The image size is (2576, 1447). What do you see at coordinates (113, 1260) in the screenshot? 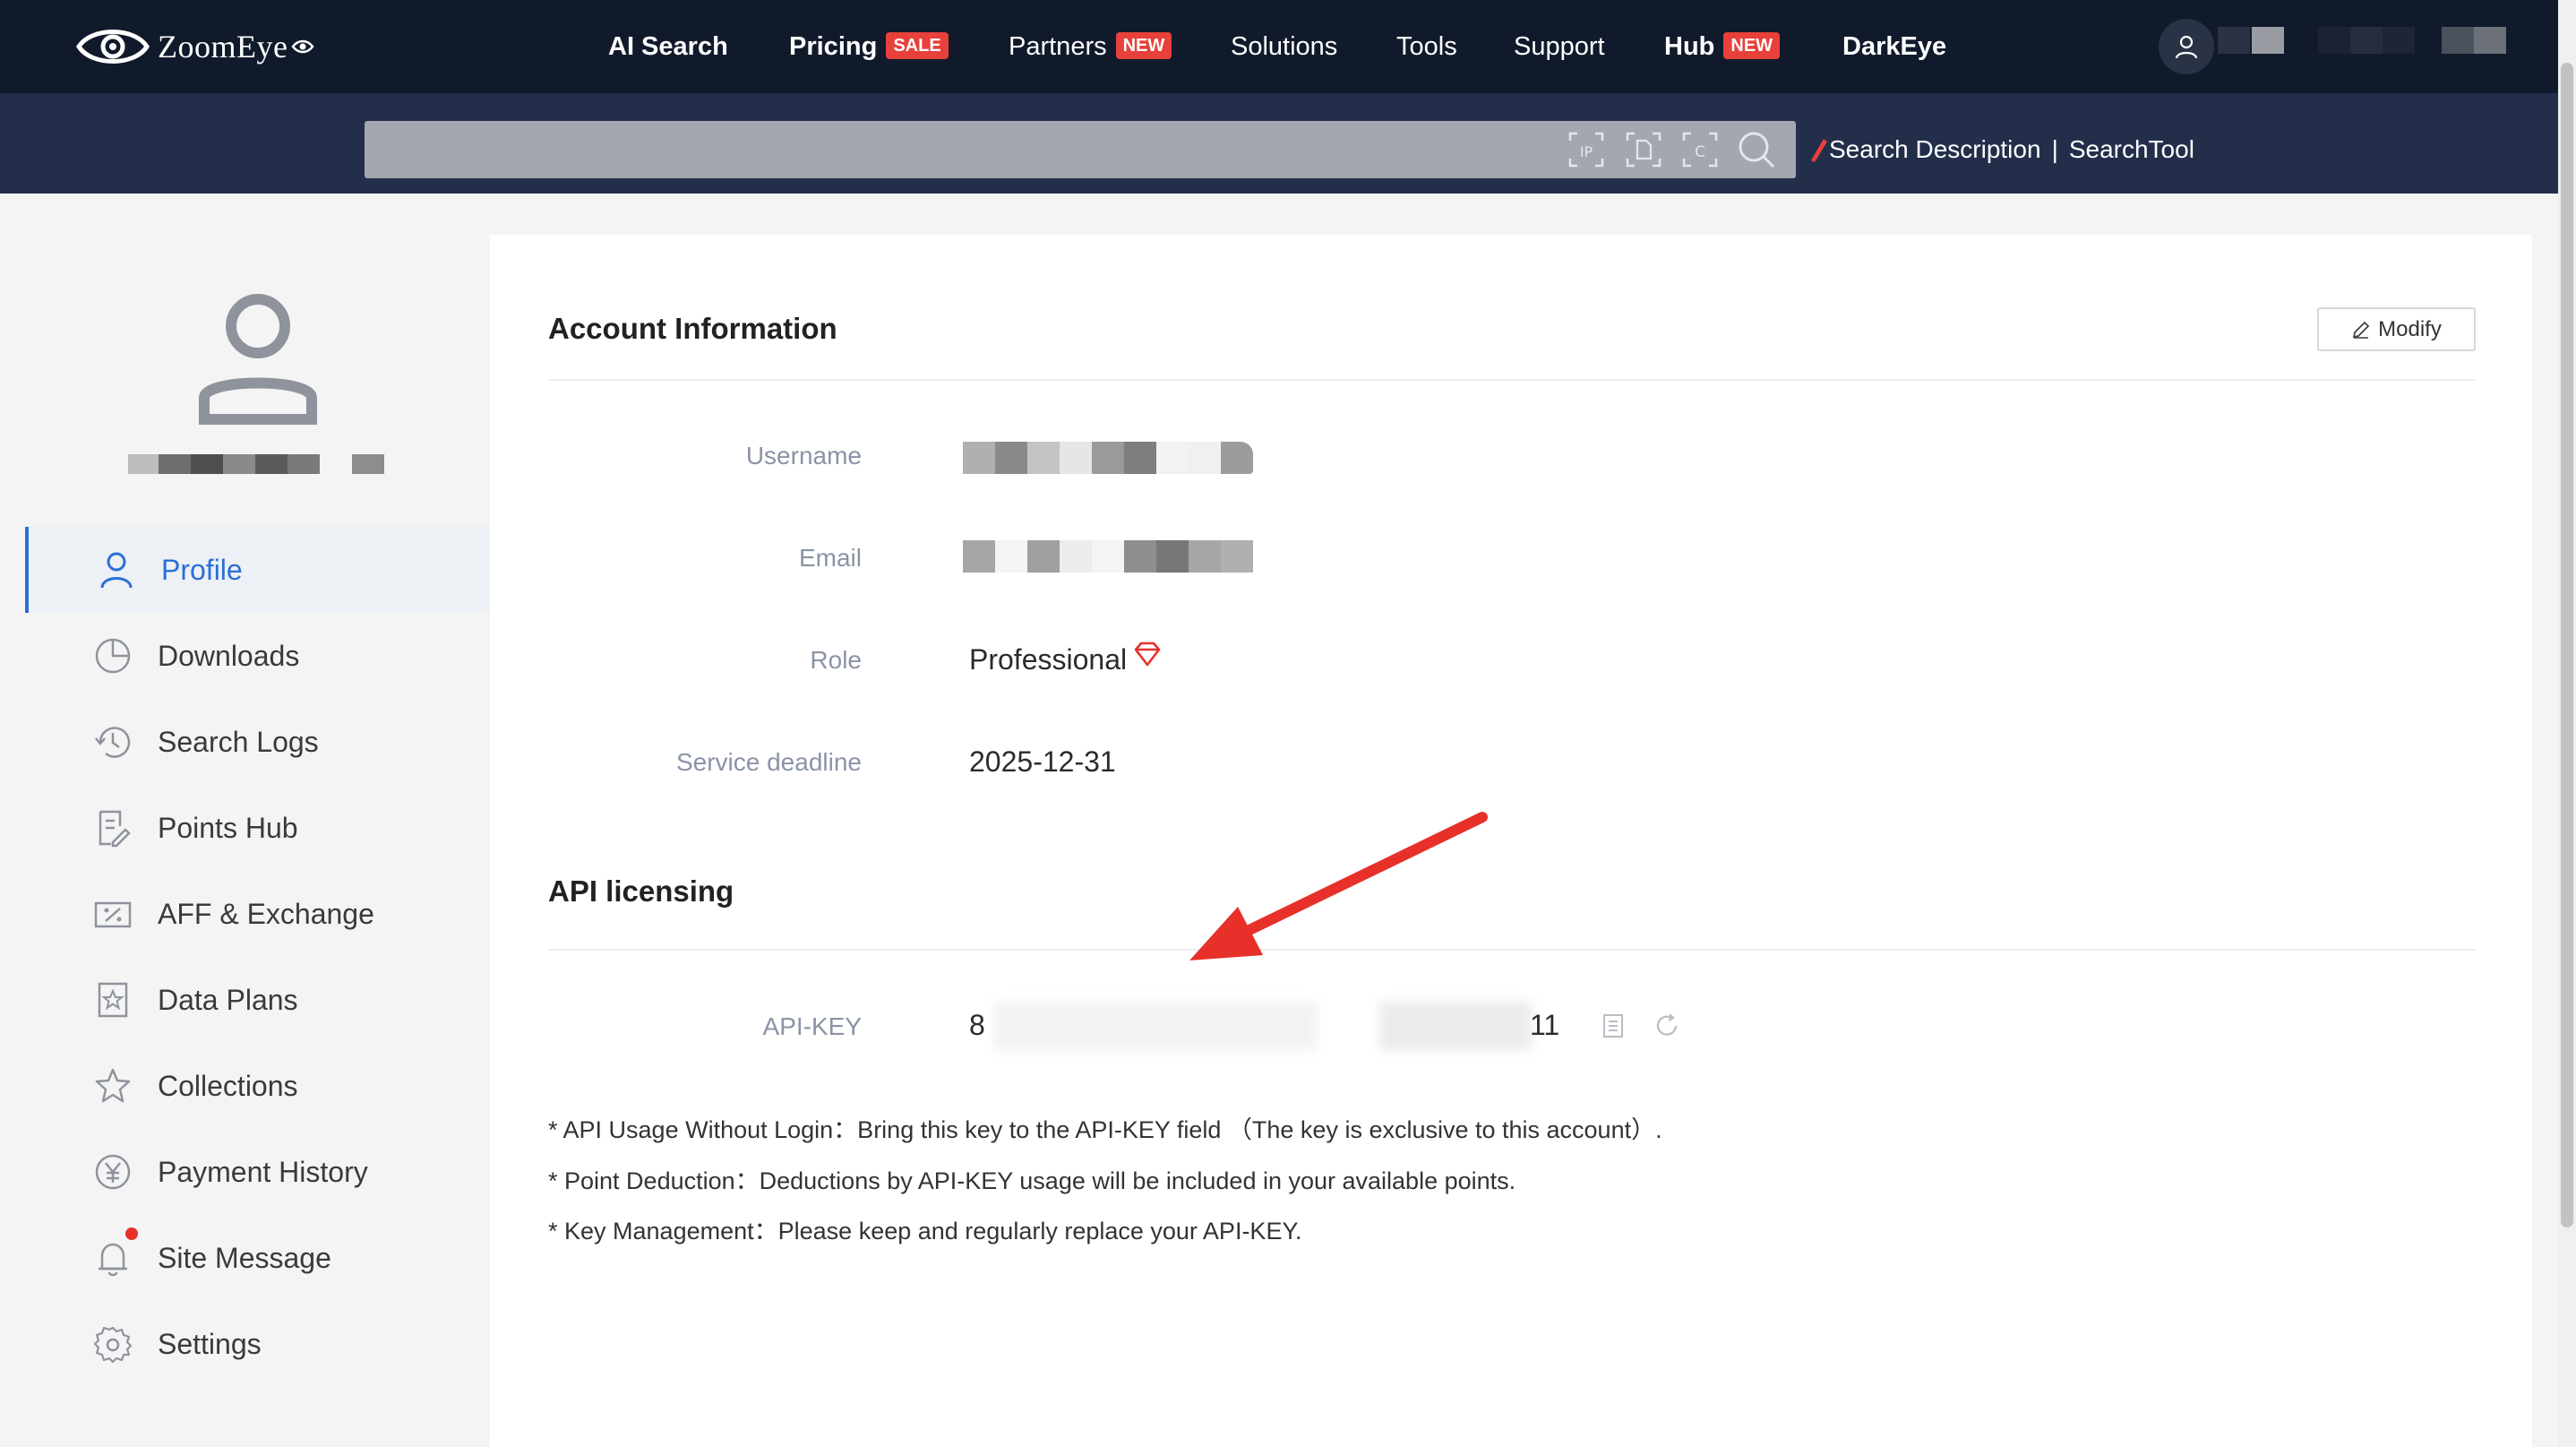
I see `bell-icon` at bounding box center [113, 1260].